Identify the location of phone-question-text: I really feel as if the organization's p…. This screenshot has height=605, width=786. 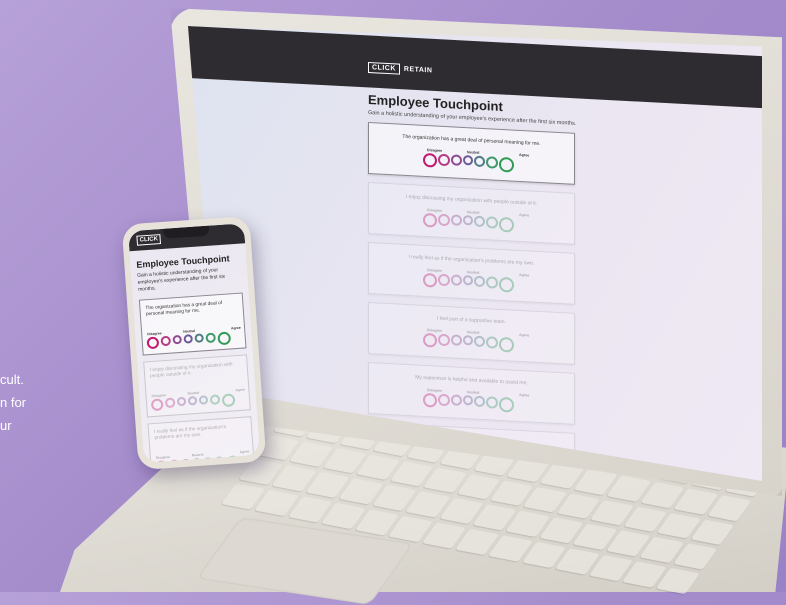
(190, 432).